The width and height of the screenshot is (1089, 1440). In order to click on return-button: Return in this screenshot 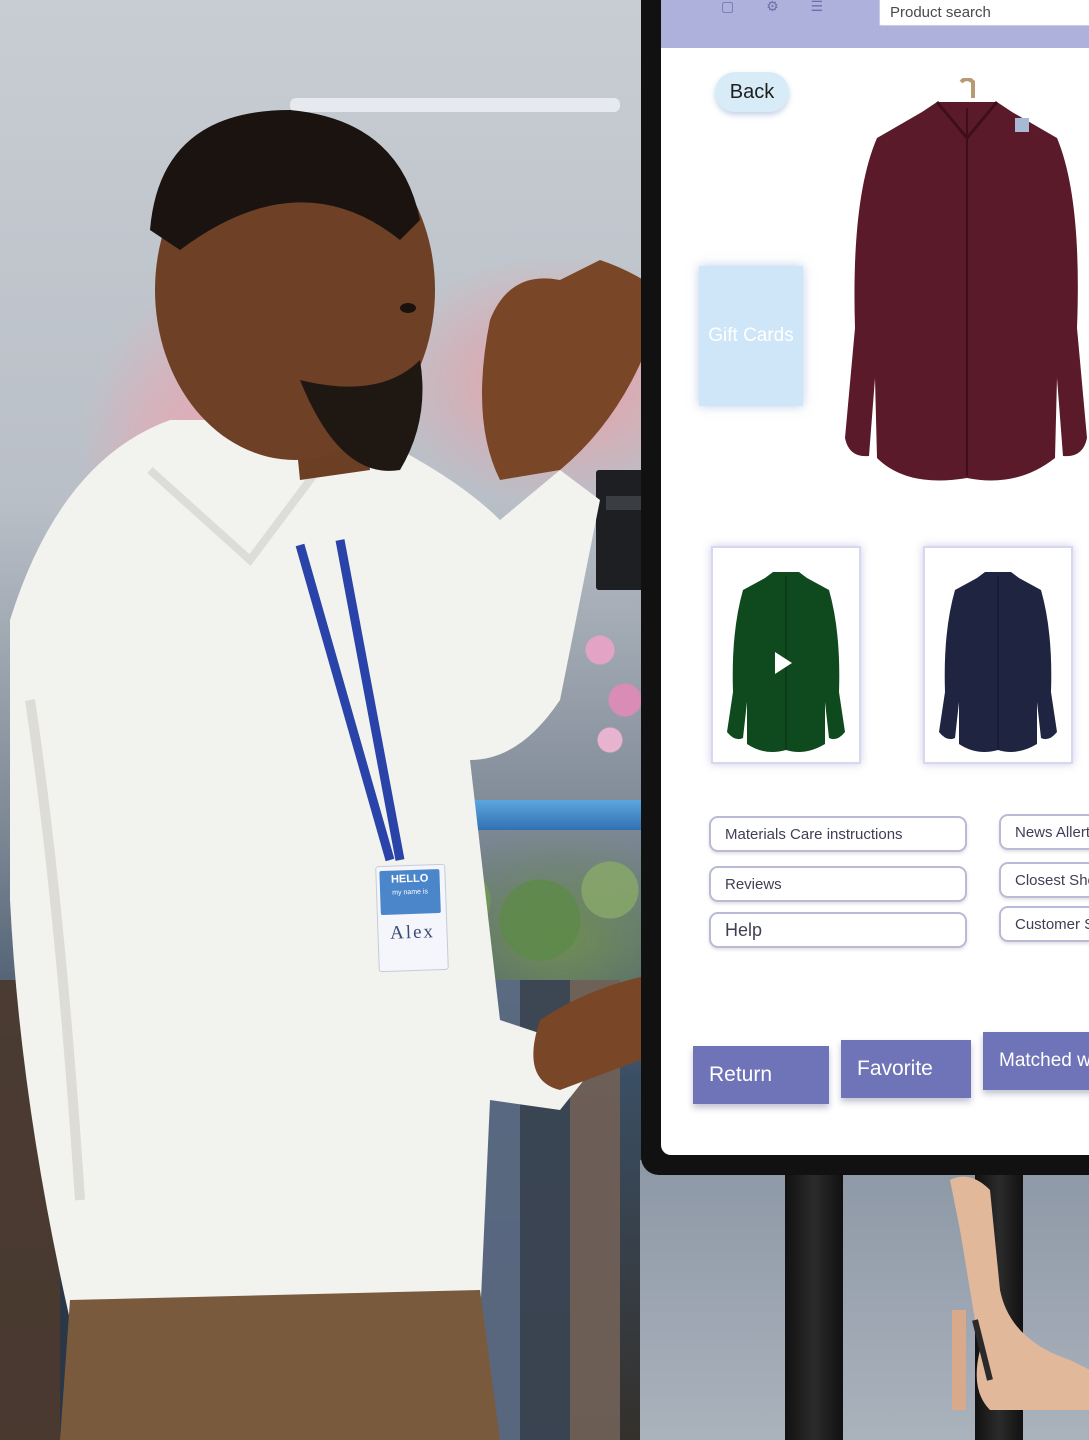, I will do `click(761, 1075)`.